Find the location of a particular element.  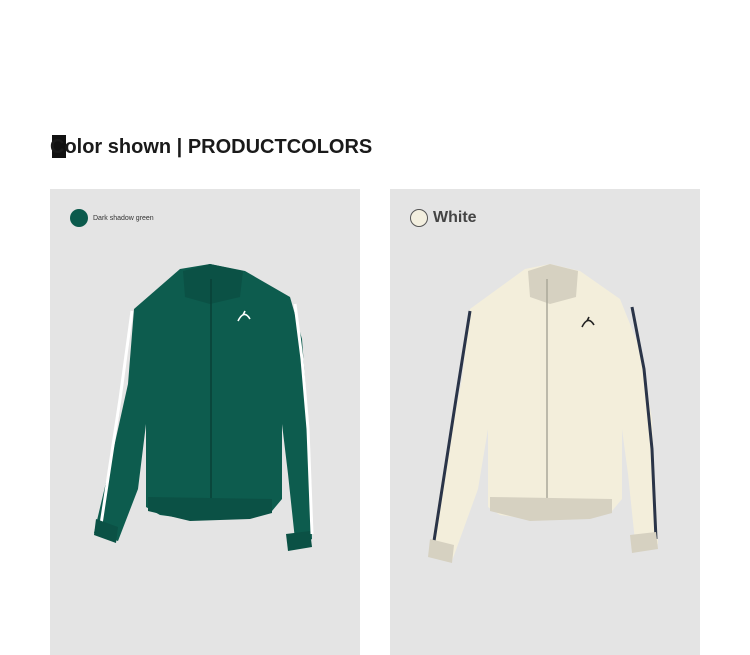

color-swatch-row: Dark shadow green is located at coordinates (112, 218).